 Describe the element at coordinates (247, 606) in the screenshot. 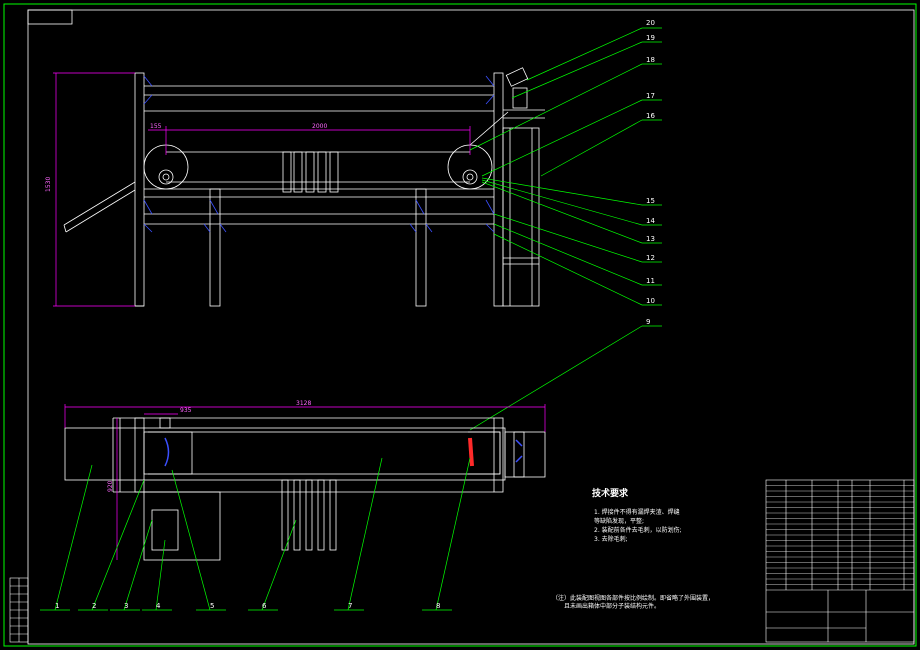

I see `plan-balloons: 1 2 3 4 5 6 7 8` at that location.